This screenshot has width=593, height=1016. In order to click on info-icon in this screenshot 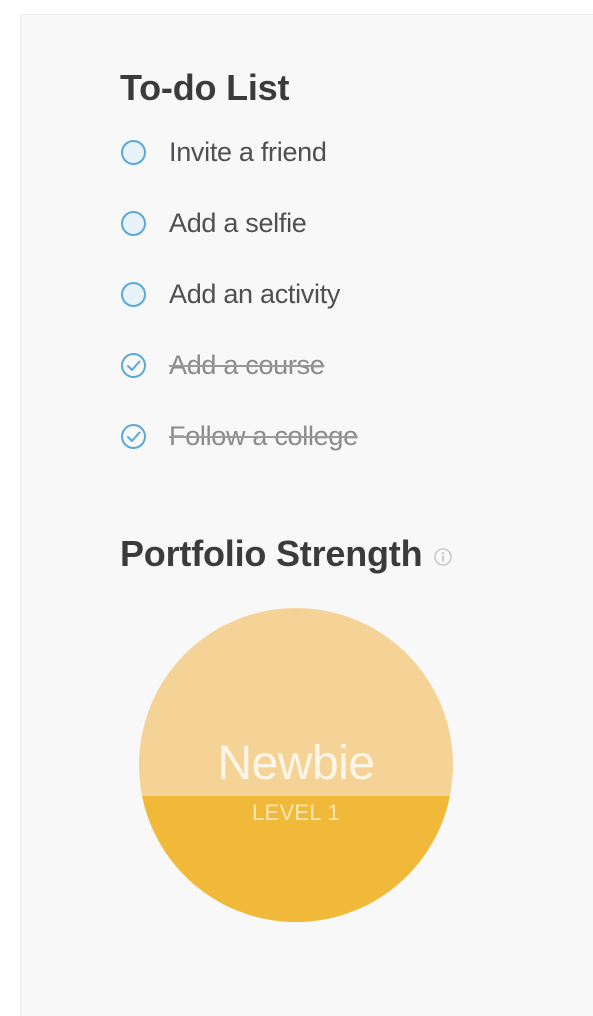, I will do `click(443, 557)`.